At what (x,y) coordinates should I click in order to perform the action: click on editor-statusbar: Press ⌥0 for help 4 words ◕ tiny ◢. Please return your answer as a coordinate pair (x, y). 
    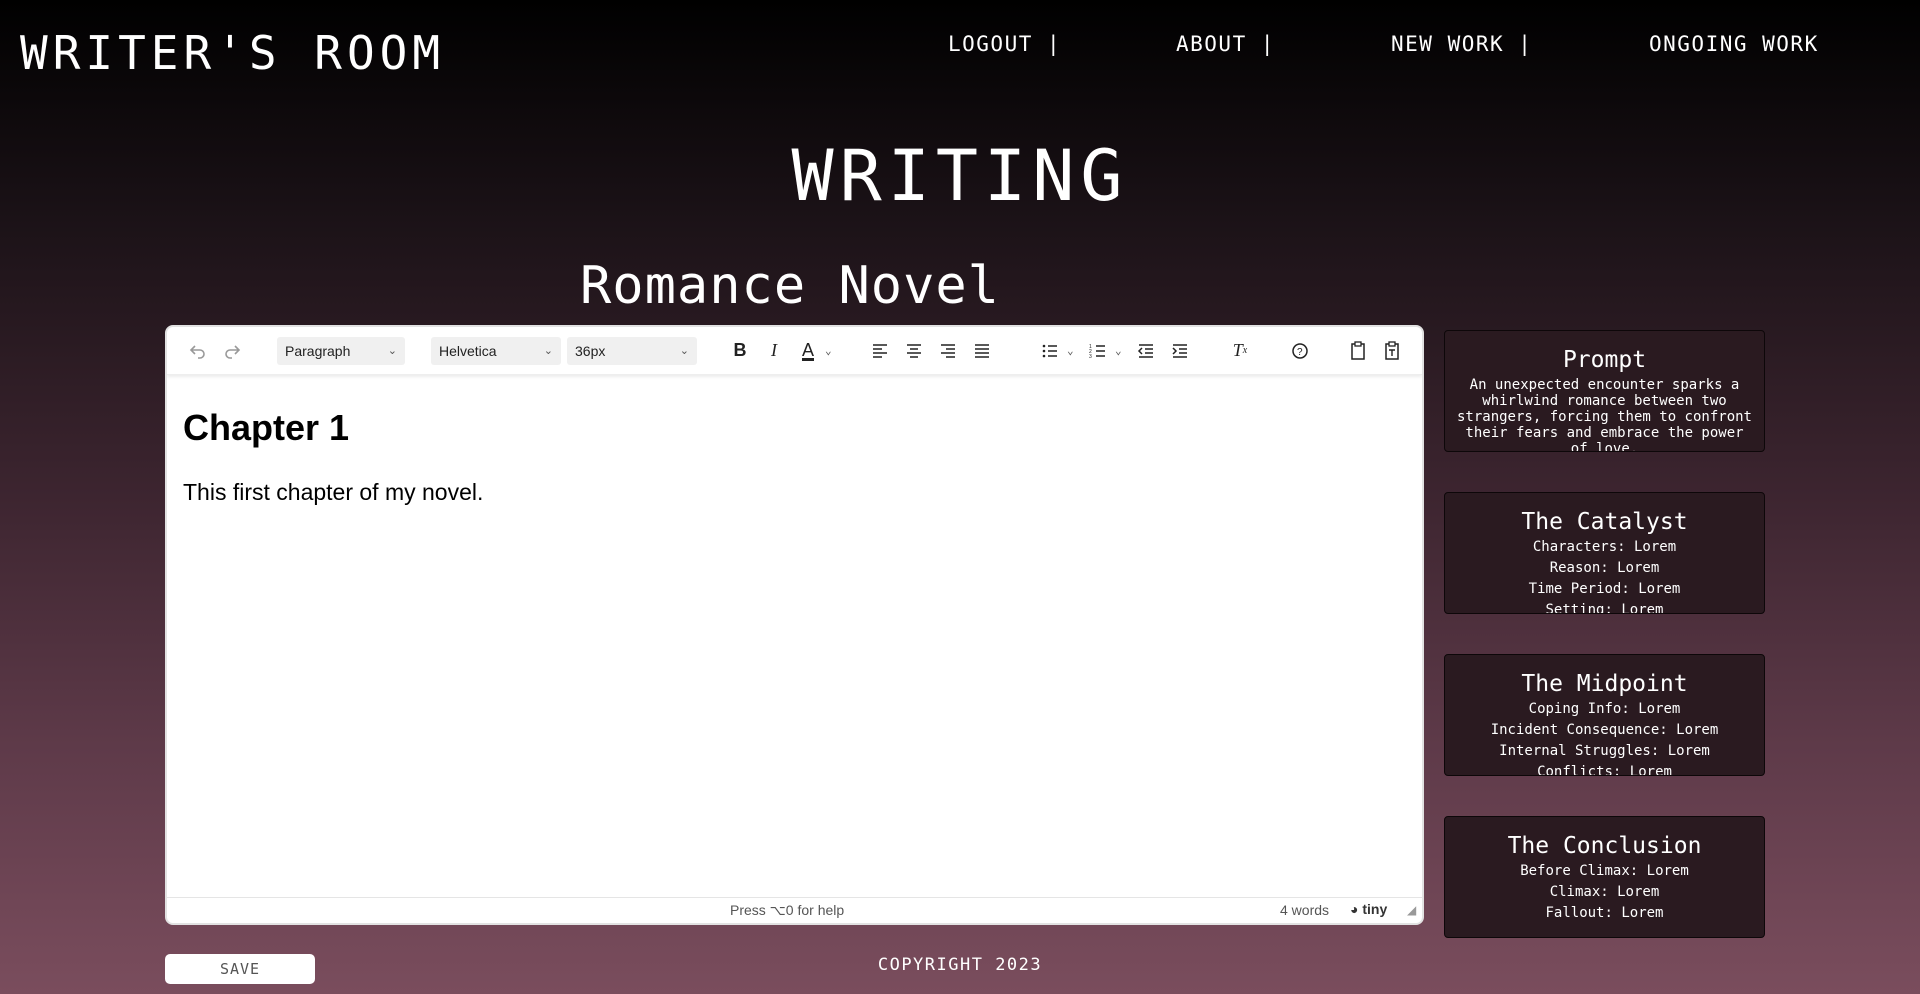
    Looking at the image, I should click on (794, 910).